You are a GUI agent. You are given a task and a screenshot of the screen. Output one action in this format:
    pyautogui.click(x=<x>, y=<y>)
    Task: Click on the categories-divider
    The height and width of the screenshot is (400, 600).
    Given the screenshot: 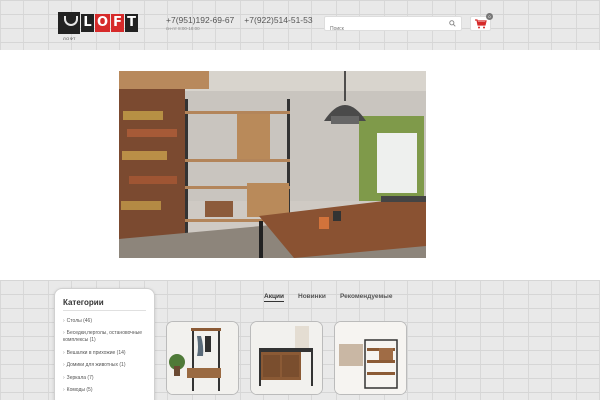 What is the action you would take?
    pyautogui.click(x=104, y=310)
    